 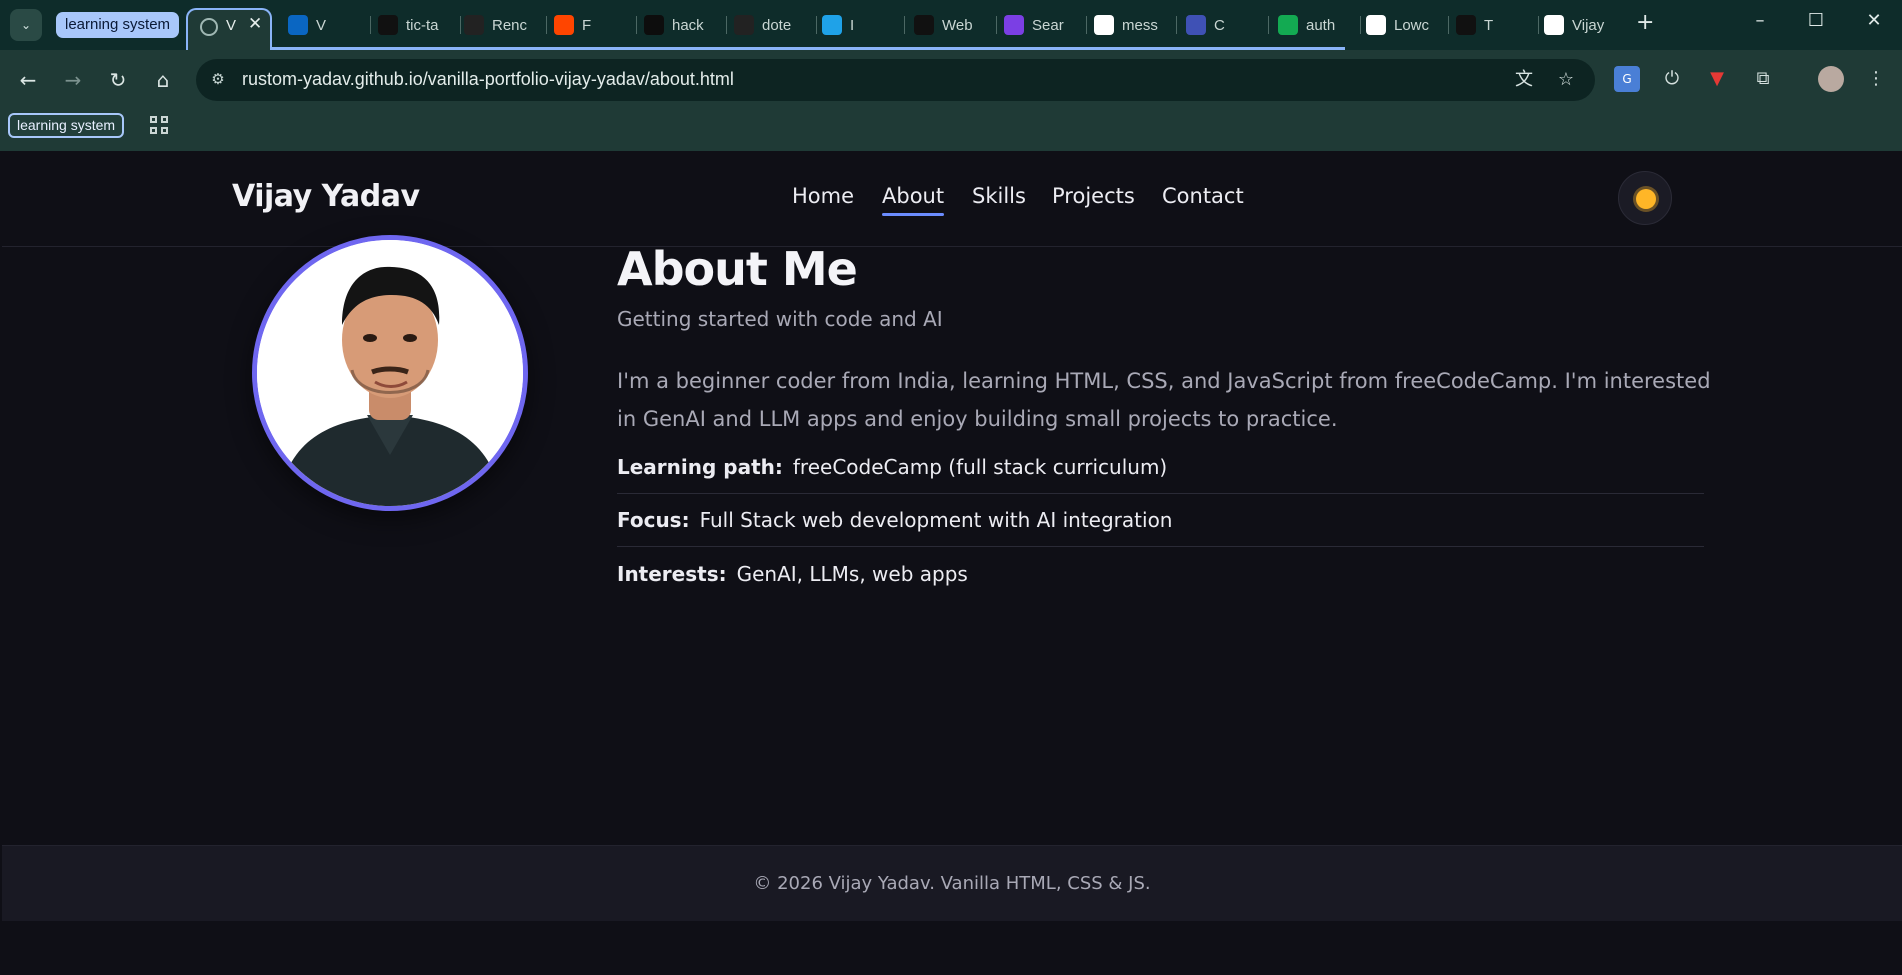 I want to click on plus-icon: +, so click(x=1645, y=22).